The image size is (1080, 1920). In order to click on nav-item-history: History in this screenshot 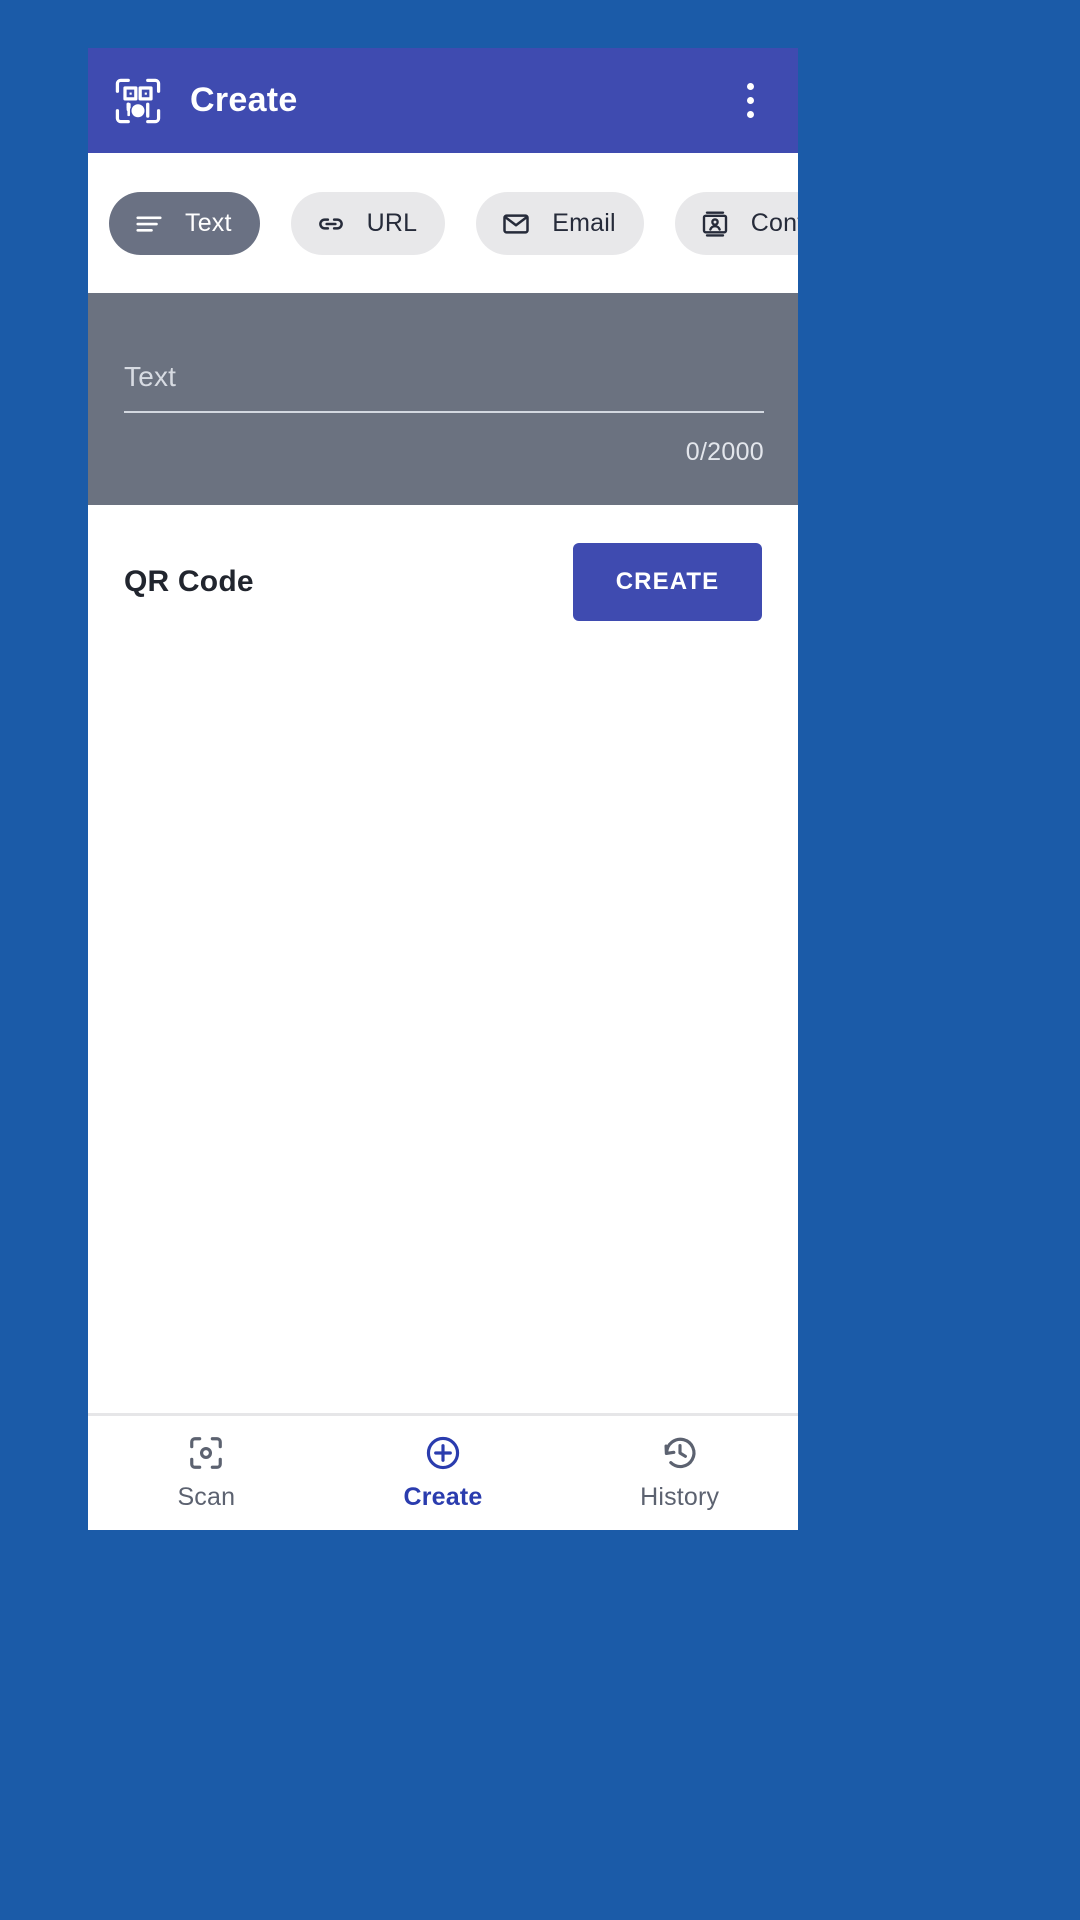, I will do `click(679, 1473)`.